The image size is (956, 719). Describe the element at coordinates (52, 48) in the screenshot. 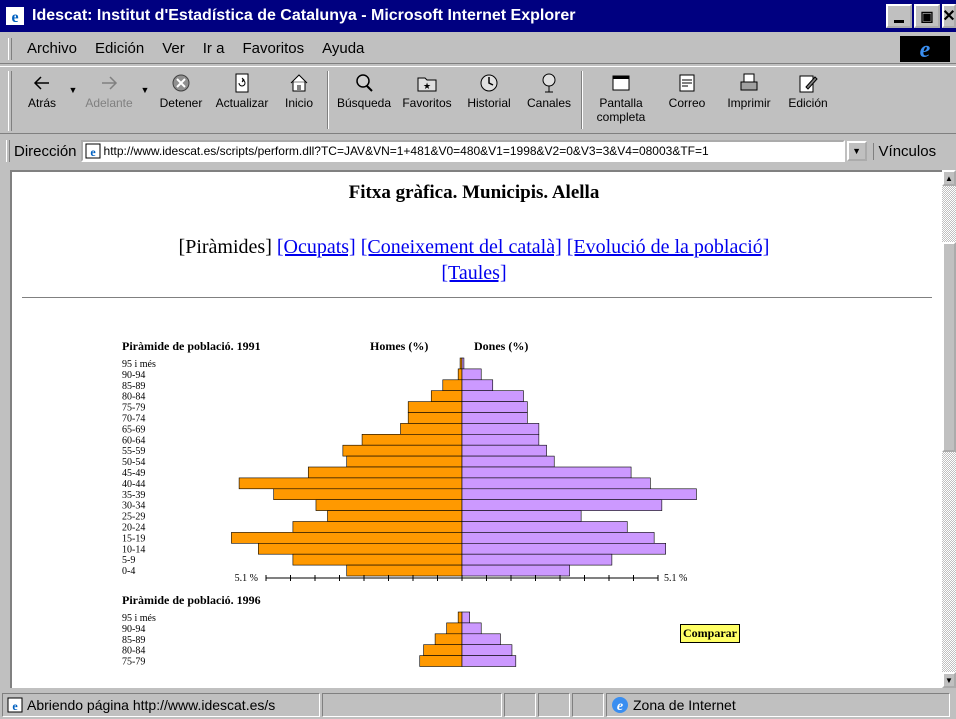

I see `menu-archivo: Archivo` at that location.